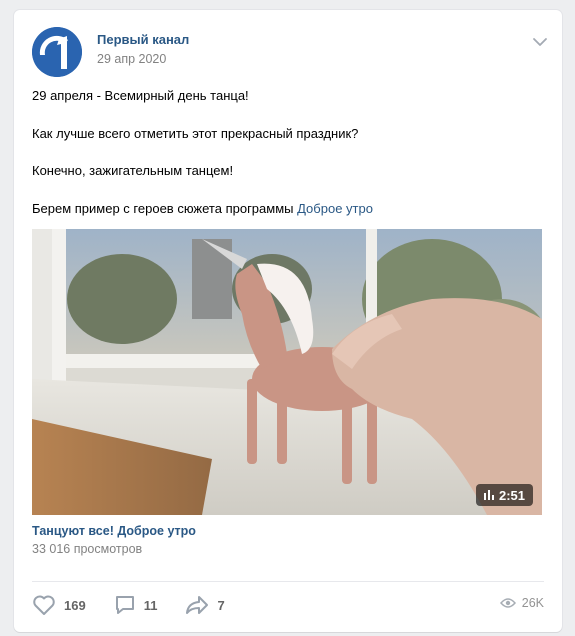 This screenshot has height=636, width=575. I want to click on divider, so click(288, 581).